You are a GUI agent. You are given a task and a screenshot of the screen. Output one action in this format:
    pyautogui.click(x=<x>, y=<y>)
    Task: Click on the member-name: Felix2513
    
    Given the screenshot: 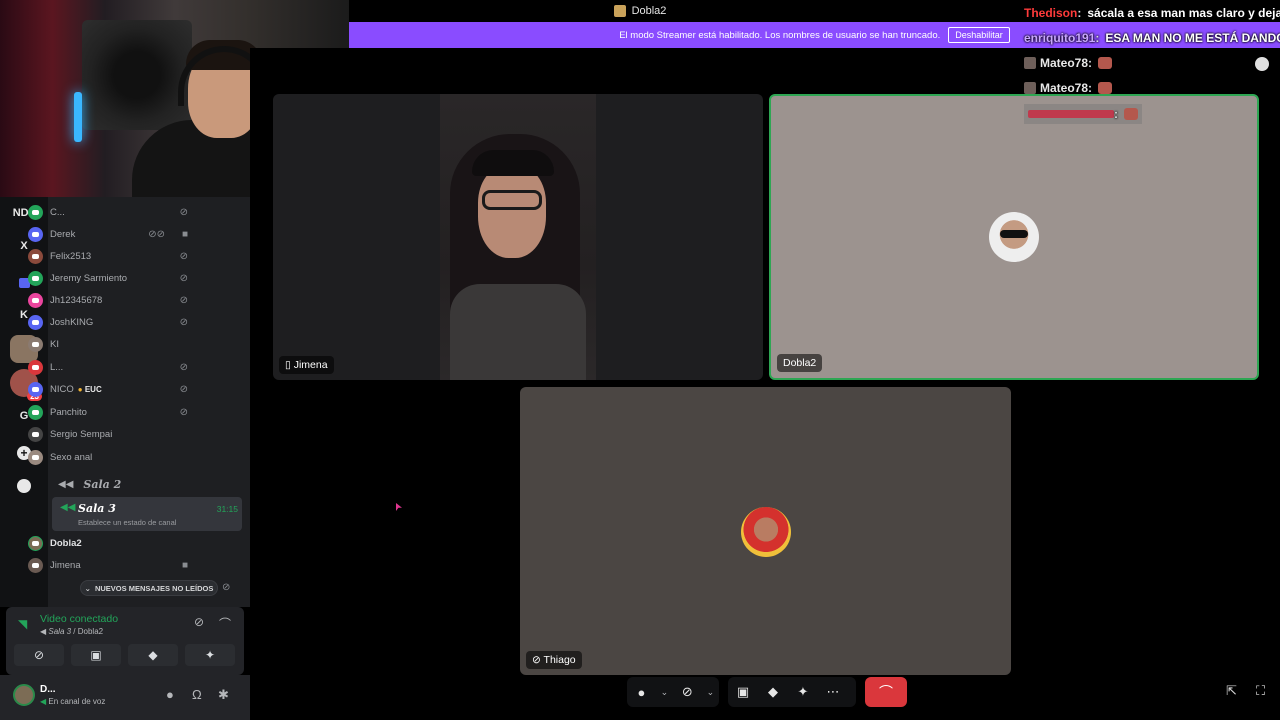 What is the action you would take?
    pyautogui.click(x=71, y=256)
    